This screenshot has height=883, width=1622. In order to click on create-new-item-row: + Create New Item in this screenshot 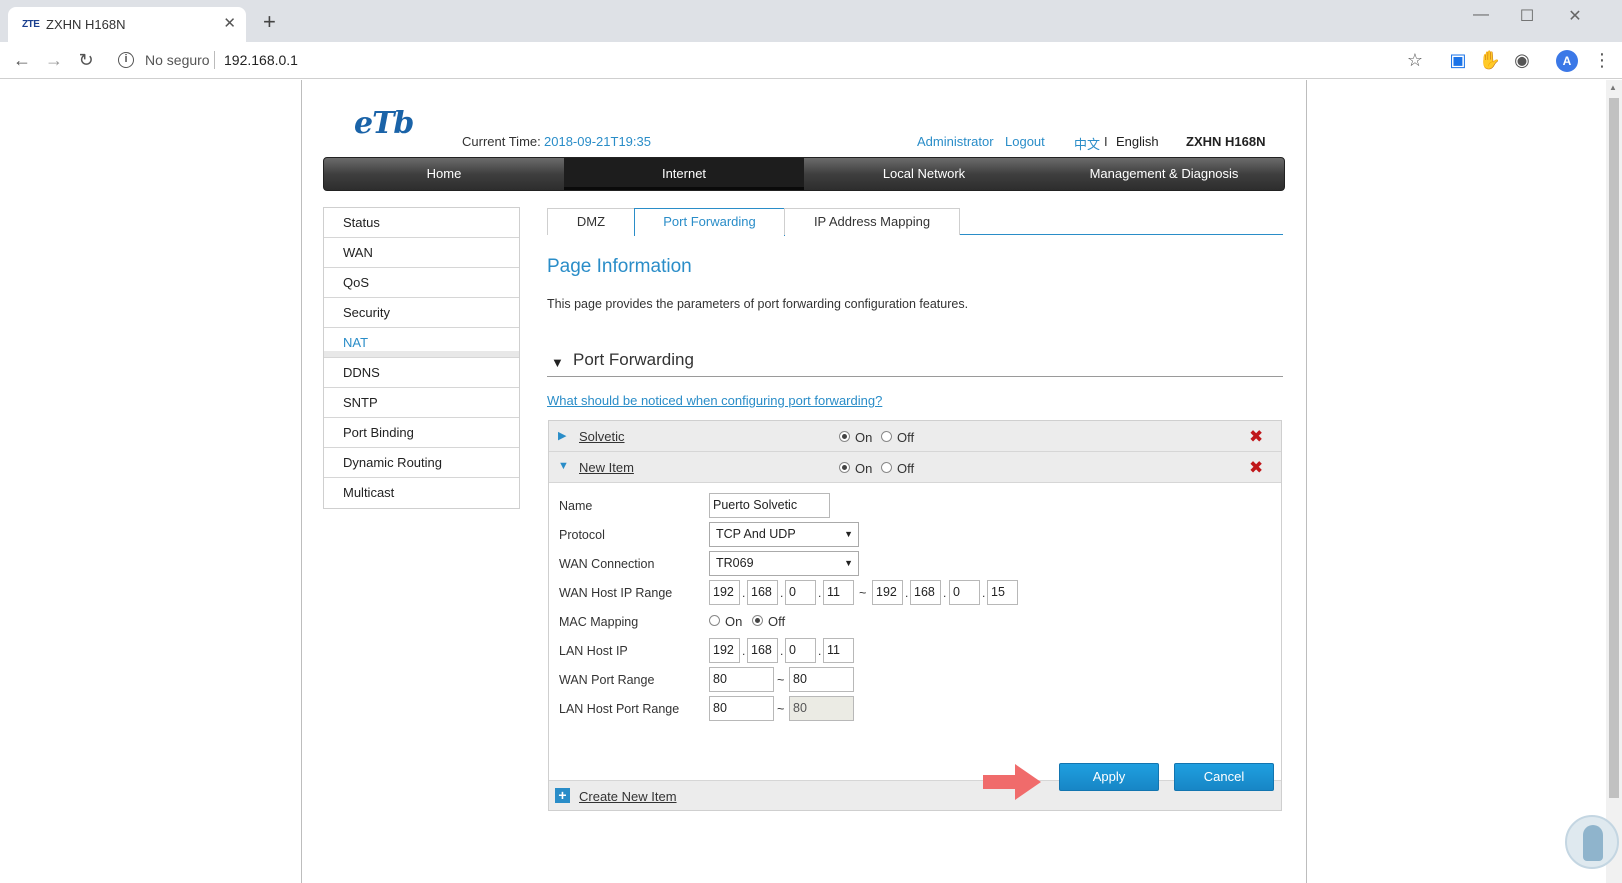, I will do `click(915, 795)`.